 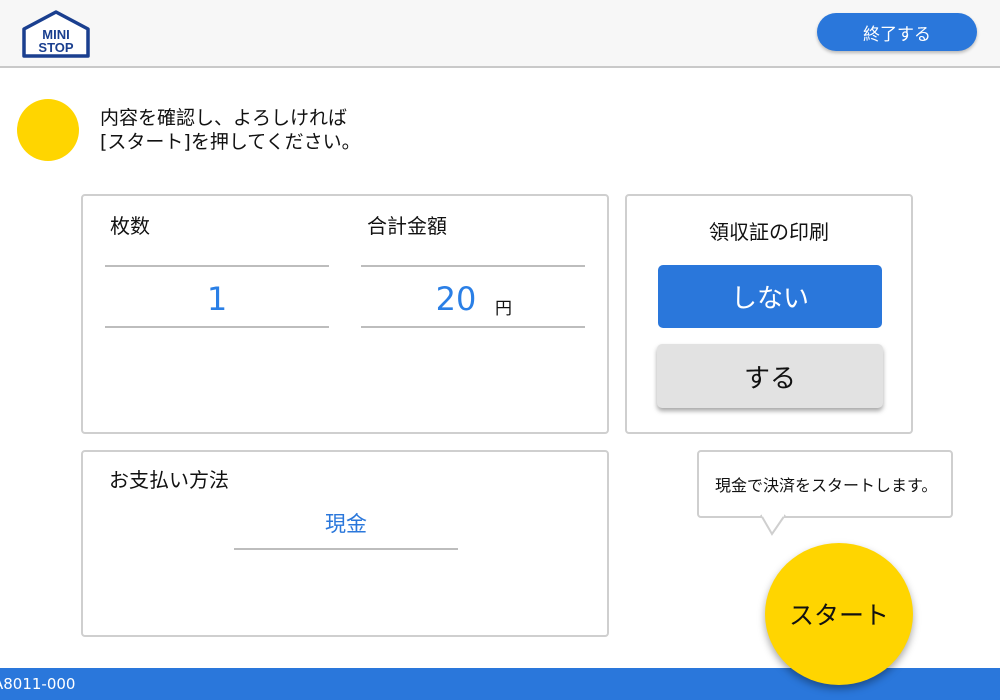 What do you see at coordinates (407, 226) in the screenshot?
I see `total-label: 合計金額` at bounding box center [407, 226].